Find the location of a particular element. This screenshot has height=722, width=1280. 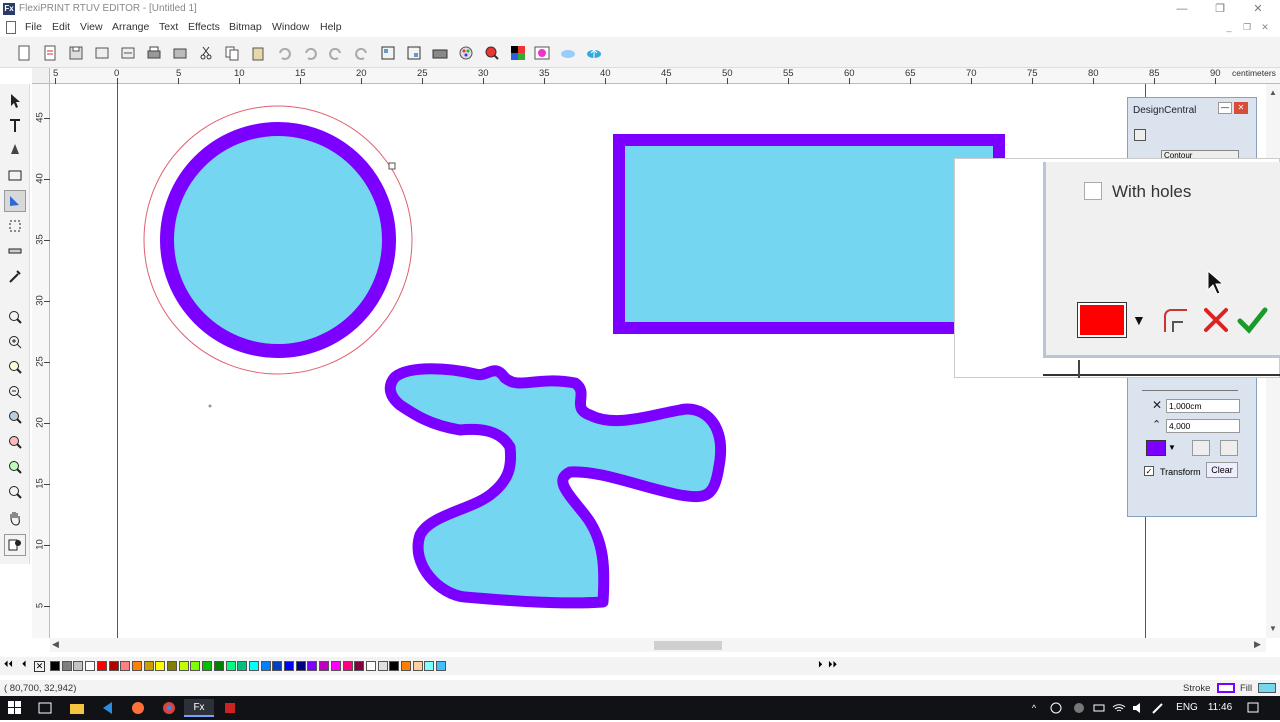

volume-icon is located at coordinates (1138, 708).